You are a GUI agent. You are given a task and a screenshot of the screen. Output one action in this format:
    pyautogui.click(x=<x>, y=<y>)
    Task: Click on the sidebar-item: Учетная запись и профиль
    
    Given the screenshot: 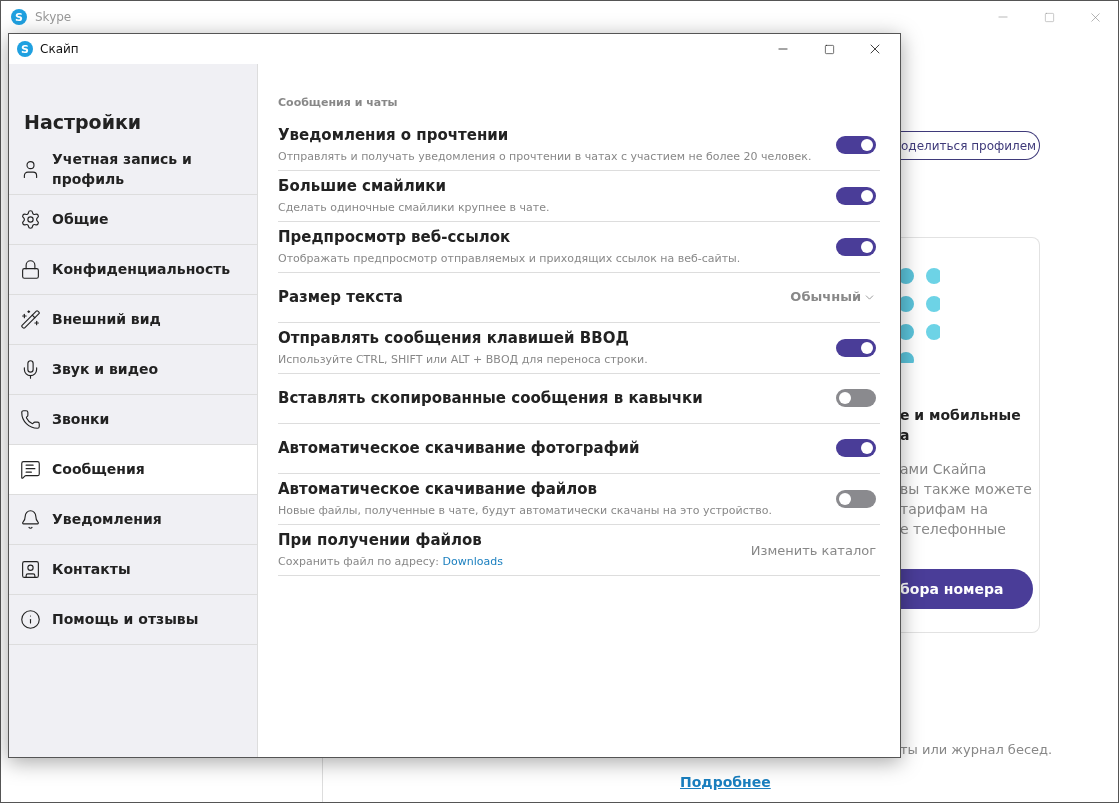 What is the action you would take?
    pyautogui.click(x=133, y=169)
    